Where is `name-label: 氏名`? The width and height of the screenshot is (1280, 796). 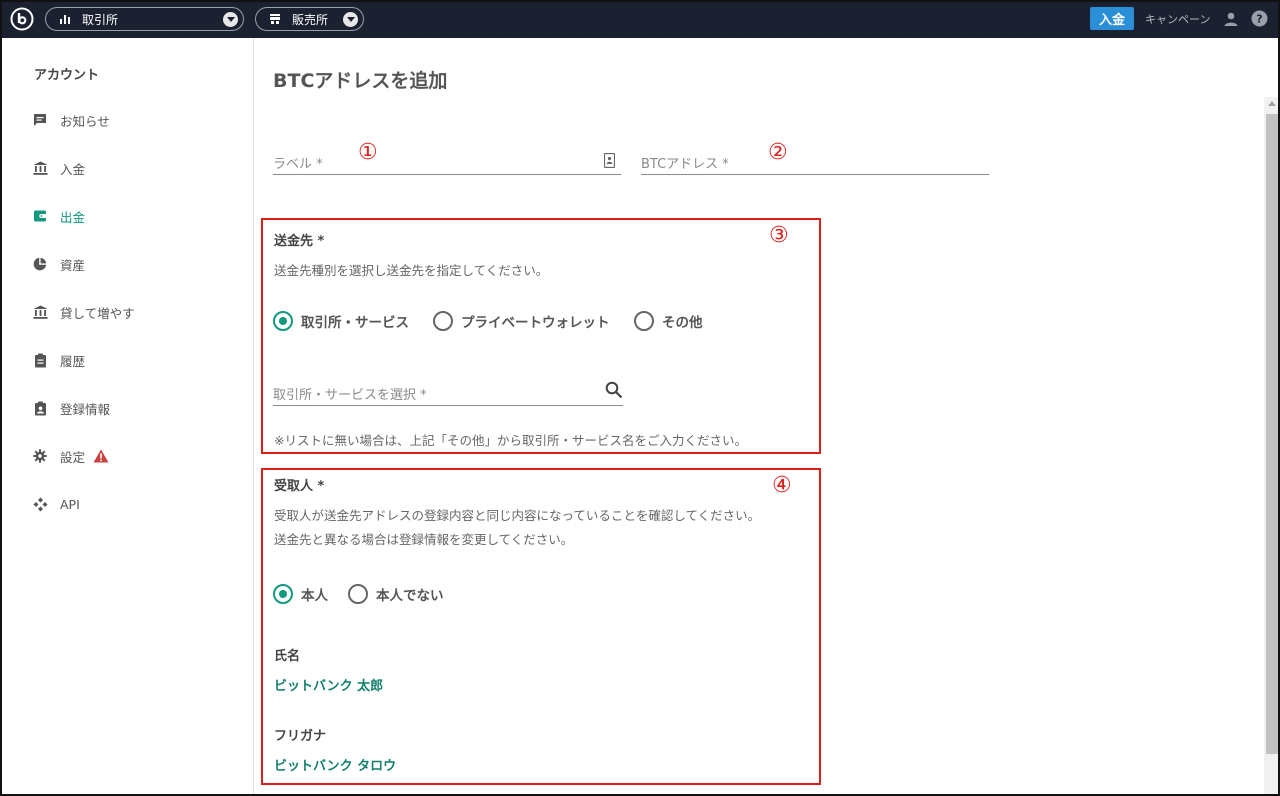
name-label: 氏名 is located at coordinates (287, 656).